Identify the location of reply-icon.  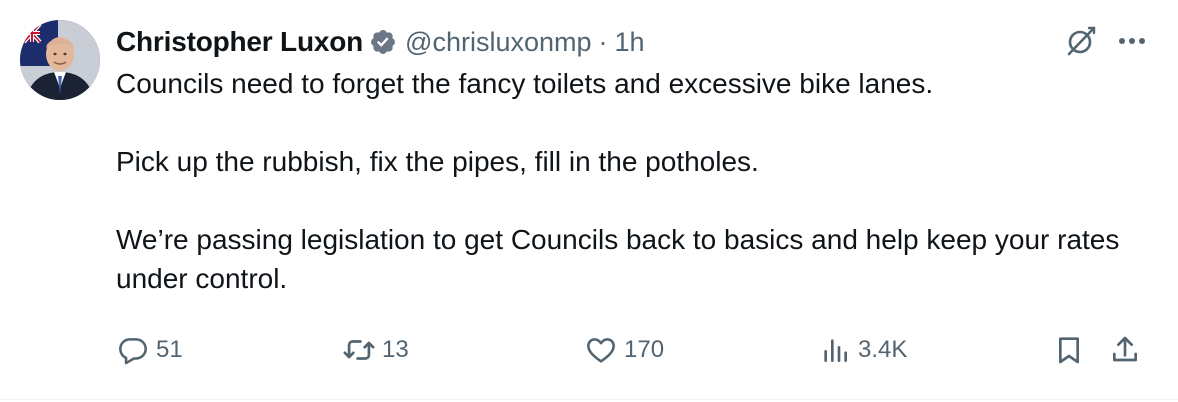
(133, 350).